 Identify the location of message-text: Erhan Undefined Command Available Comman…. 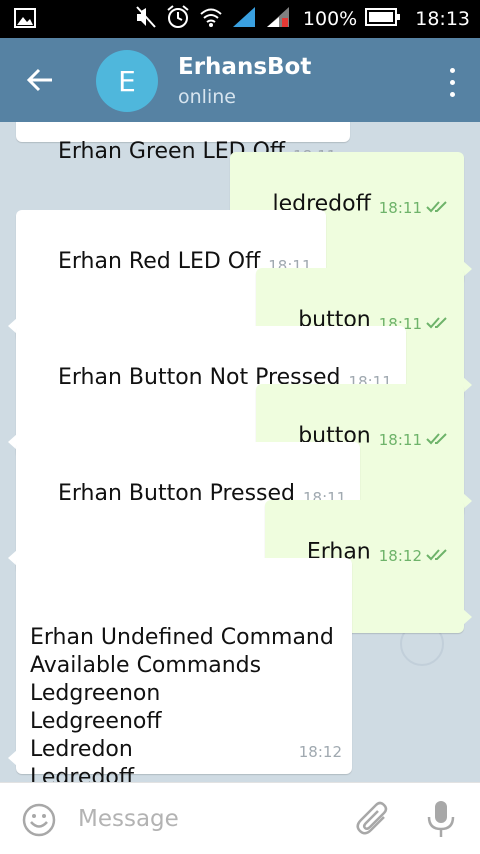
(182, 703).